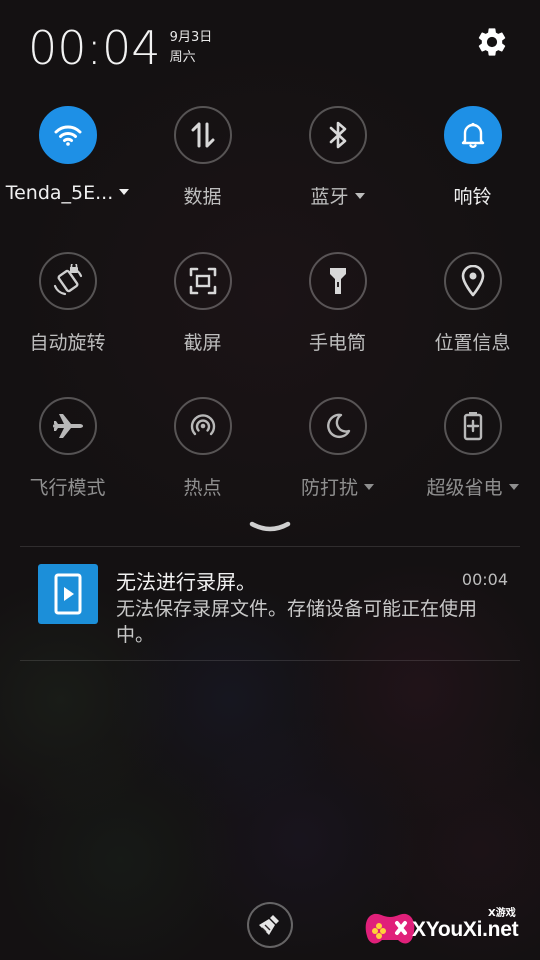 Image resolution: width=540 pixels, height=960 pixels. I want to click on tile-flashlight: 手电筒, so click(337, 303).